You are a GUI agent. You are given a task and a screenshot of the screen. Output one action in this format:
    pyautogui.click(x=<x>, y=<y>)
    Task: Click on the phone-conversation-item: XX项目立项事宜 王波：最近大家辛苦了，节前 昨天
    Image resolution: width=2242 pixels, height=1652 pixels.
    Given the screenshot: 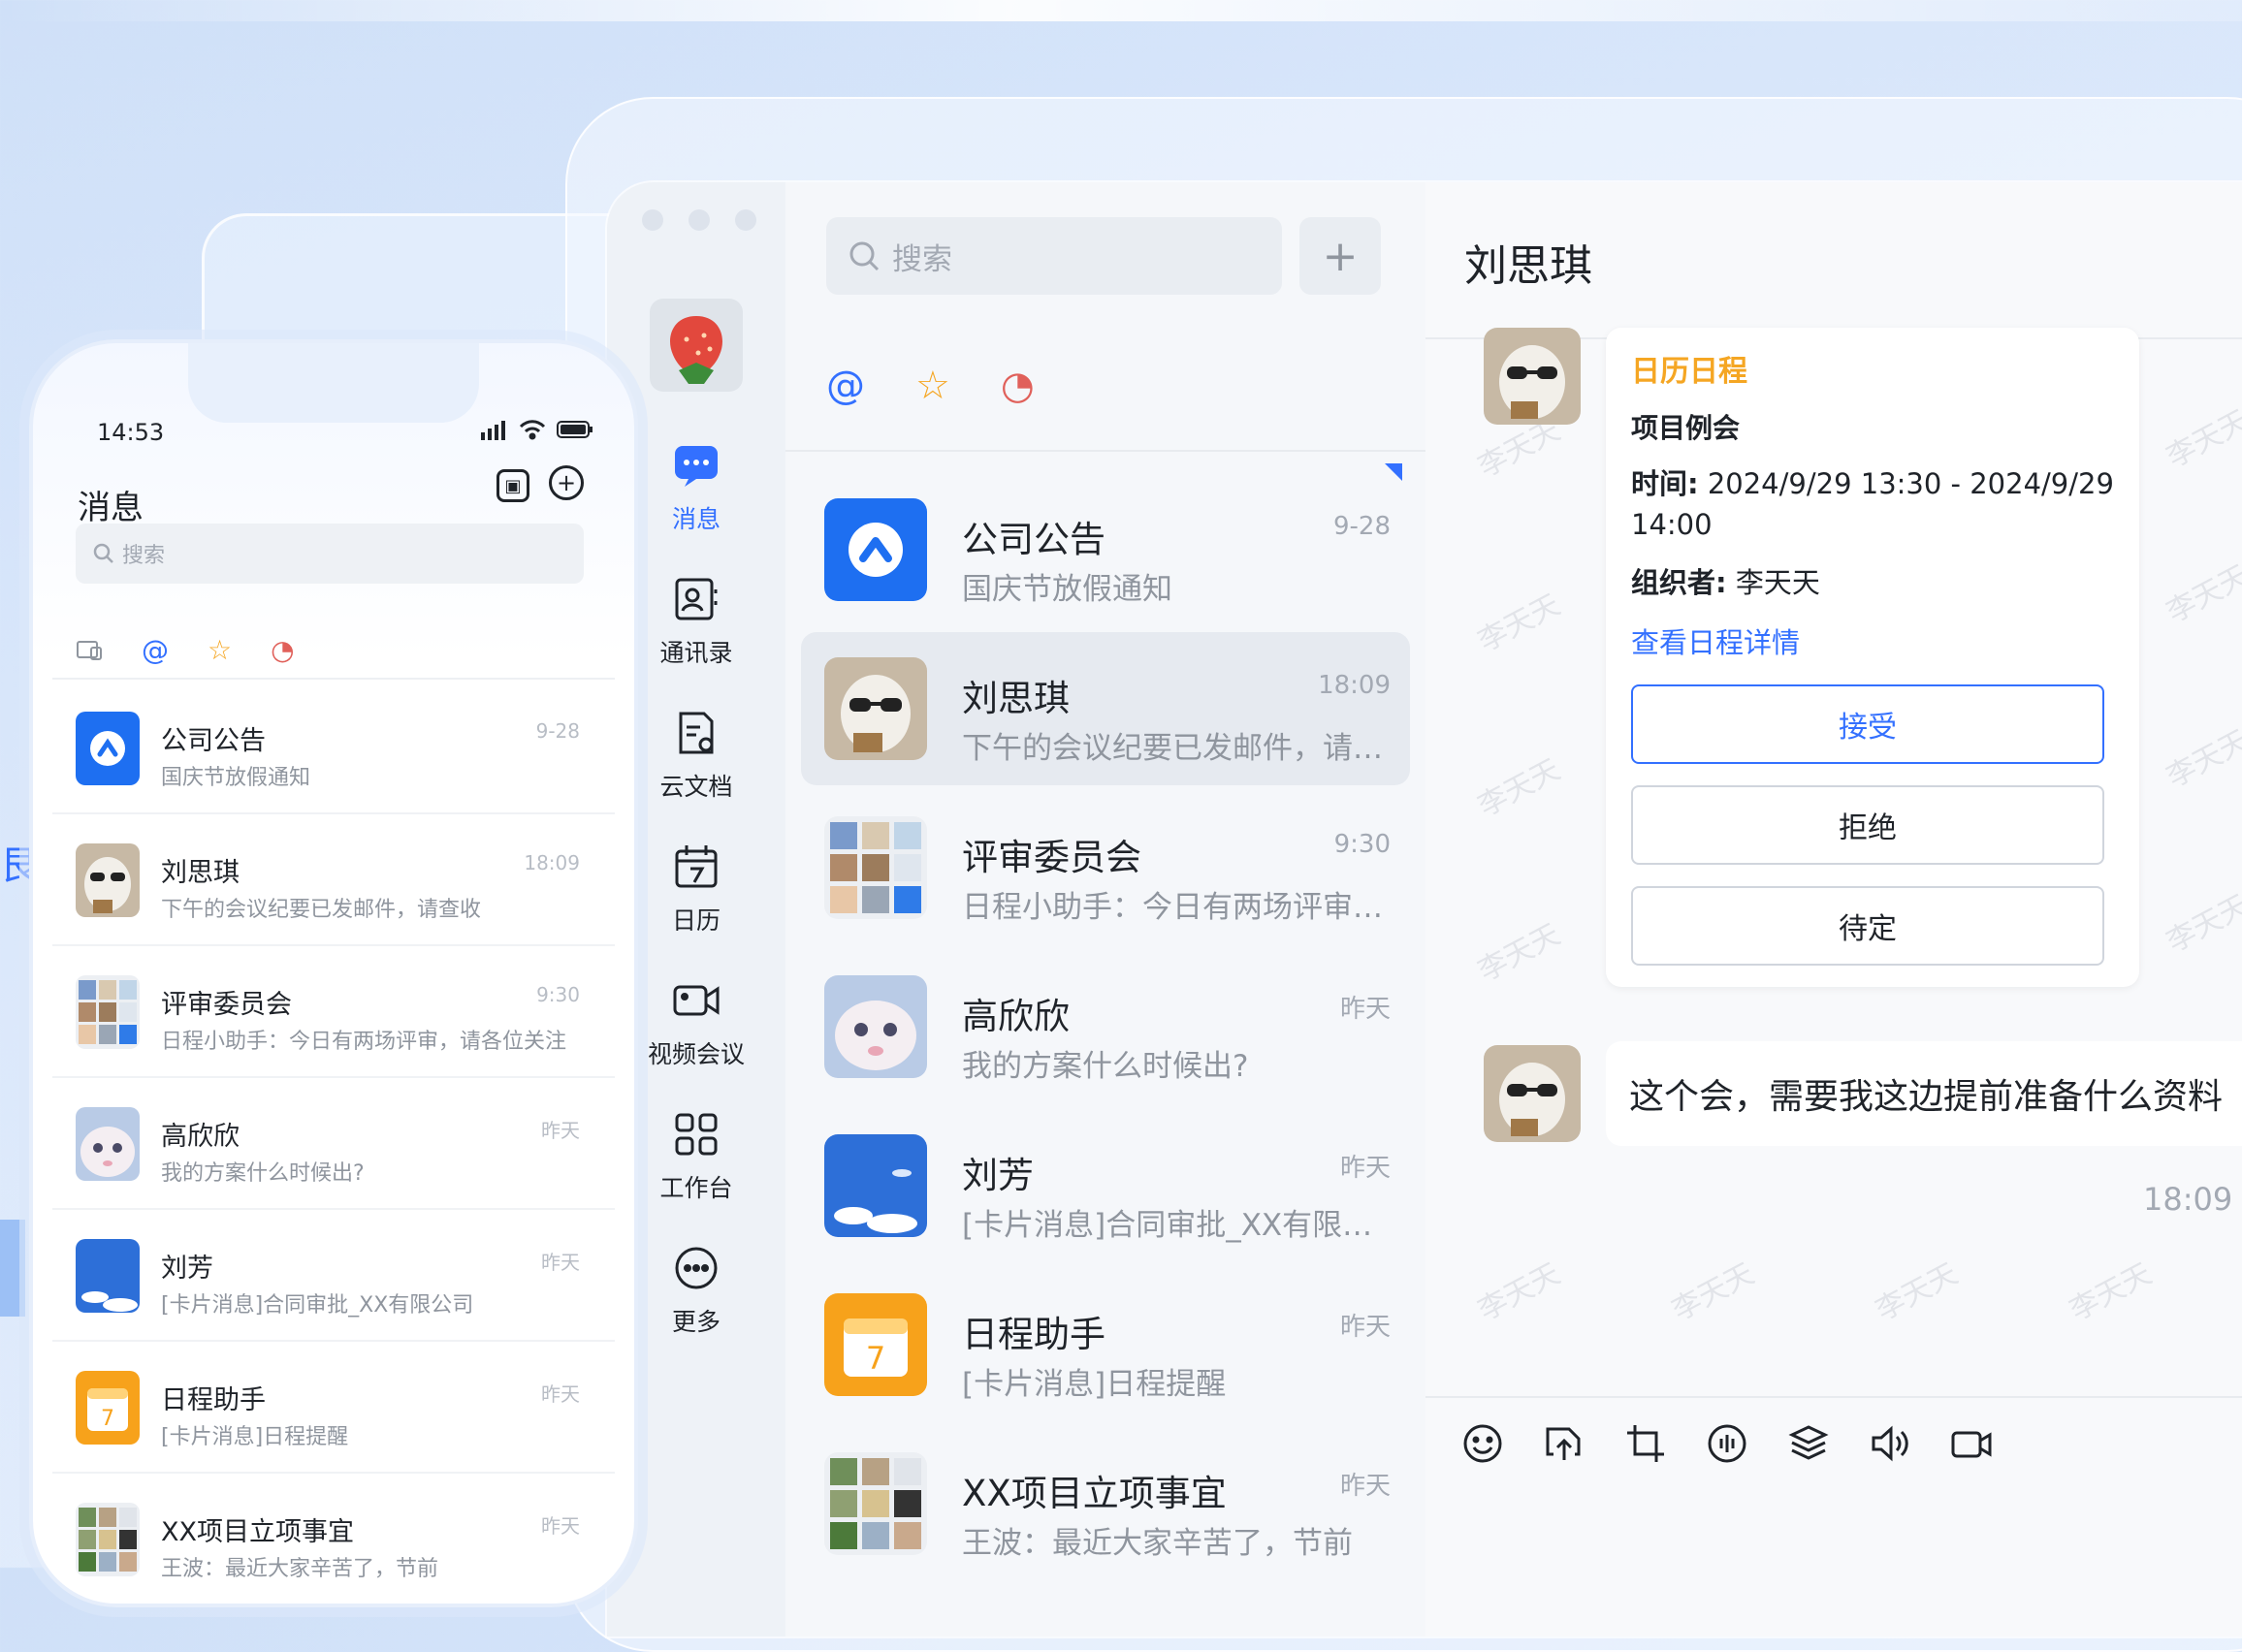 What is the action you would take?
    pyautogui.click(x=333, y=1538)
    